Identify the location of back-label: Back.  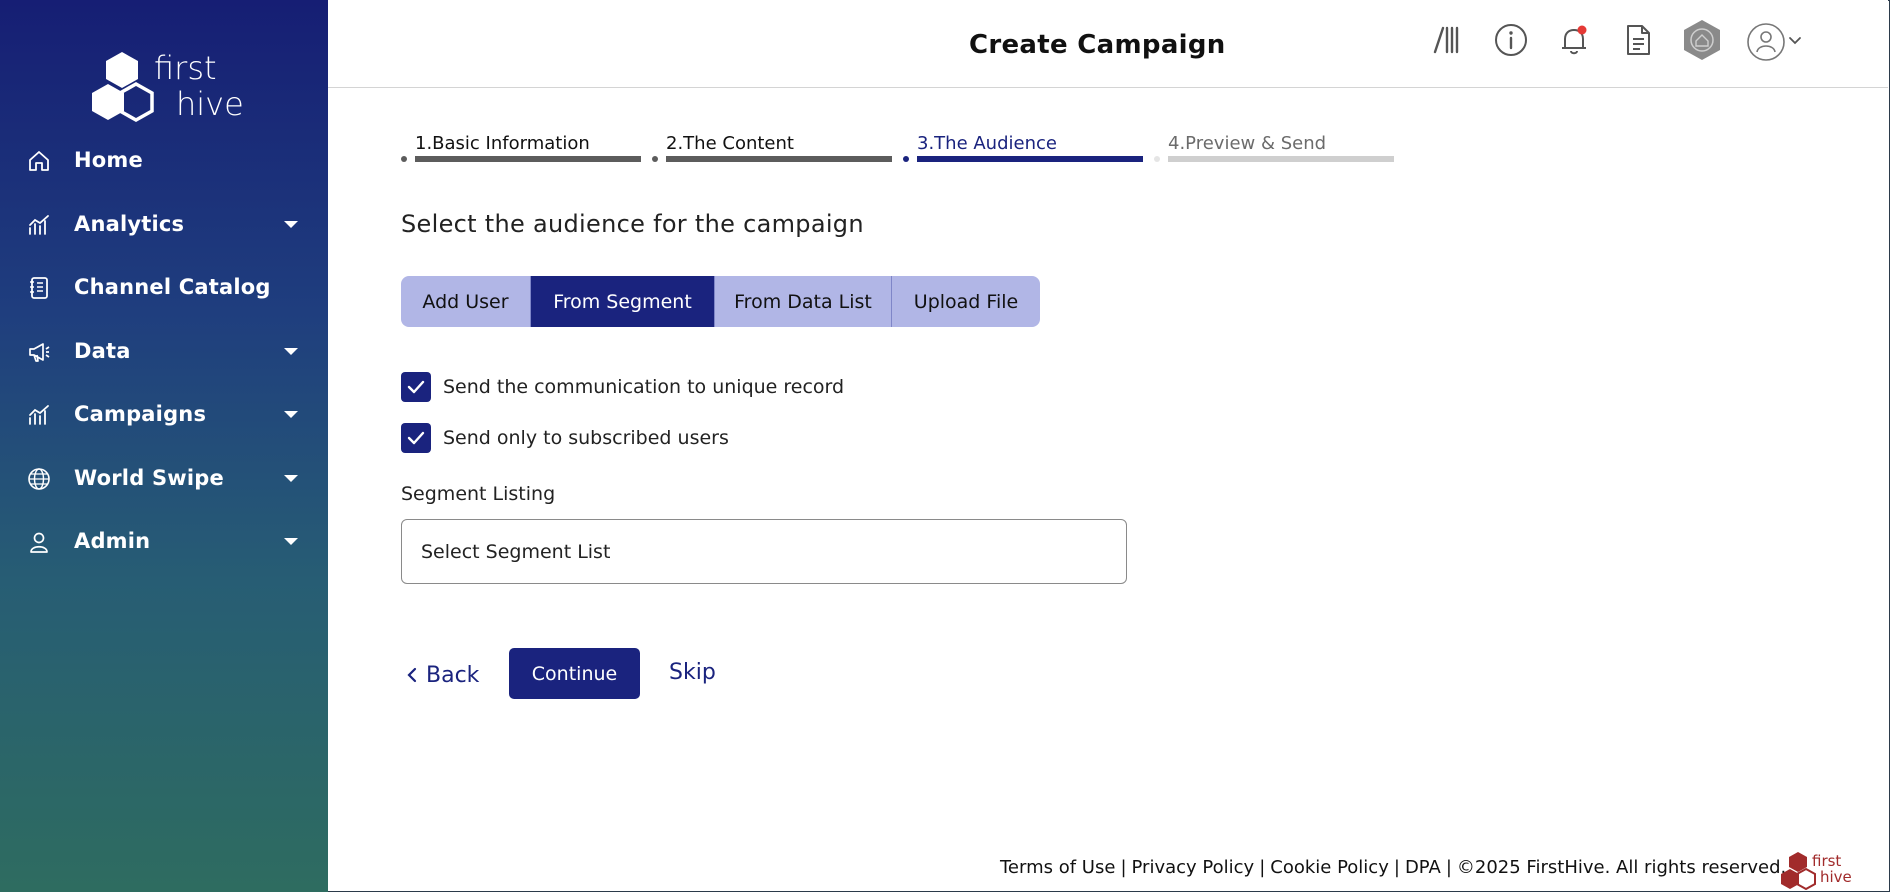
(453, 675).